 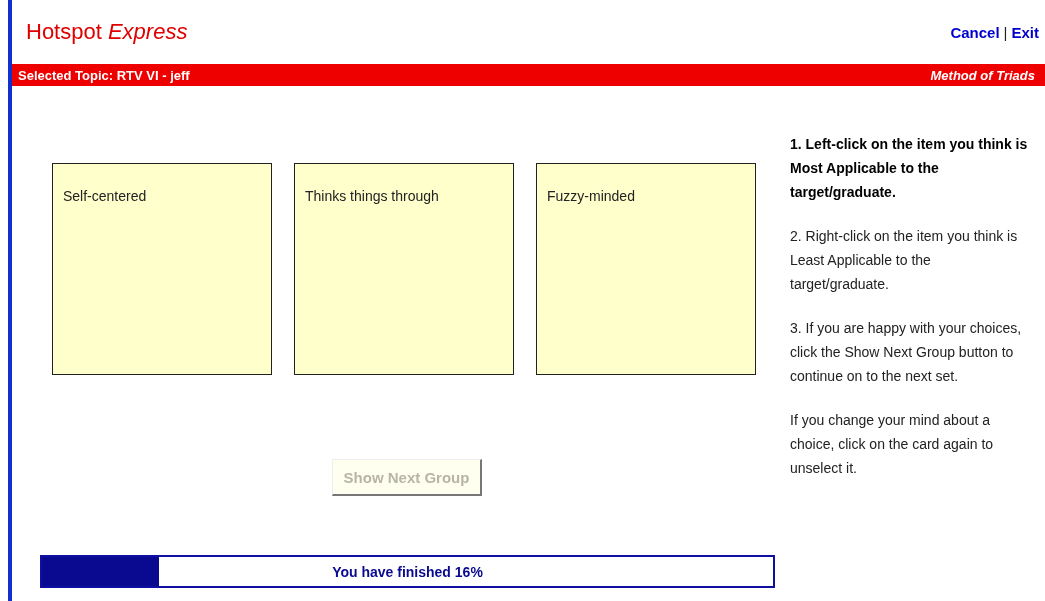 I want to click on header-link: Cancel, so click(x=975, y=32).